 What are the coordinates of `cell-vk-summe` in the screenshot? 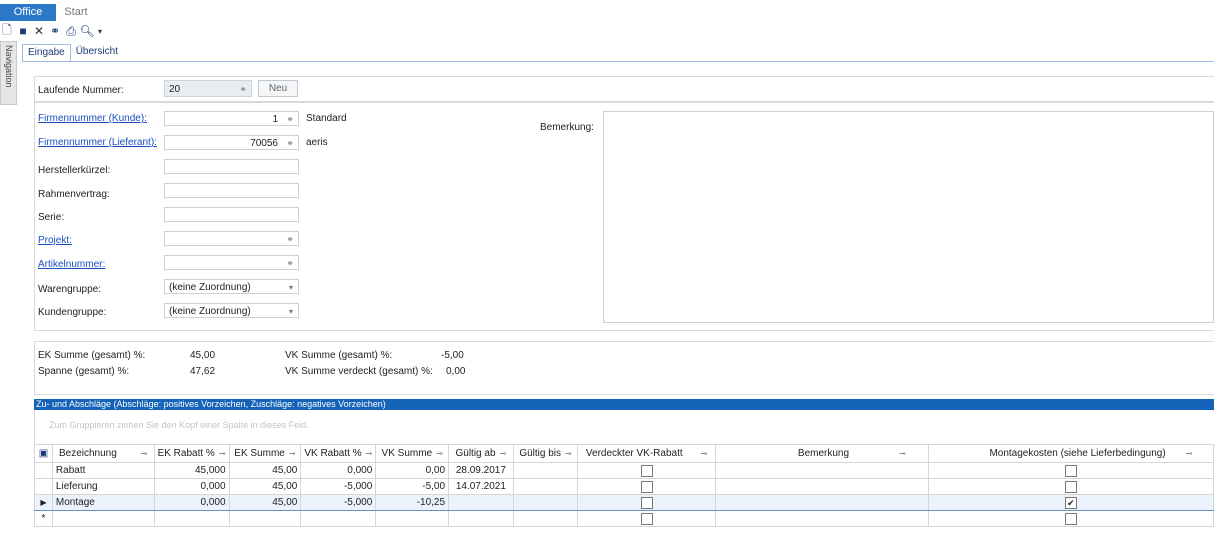 It's located at (412, 518).